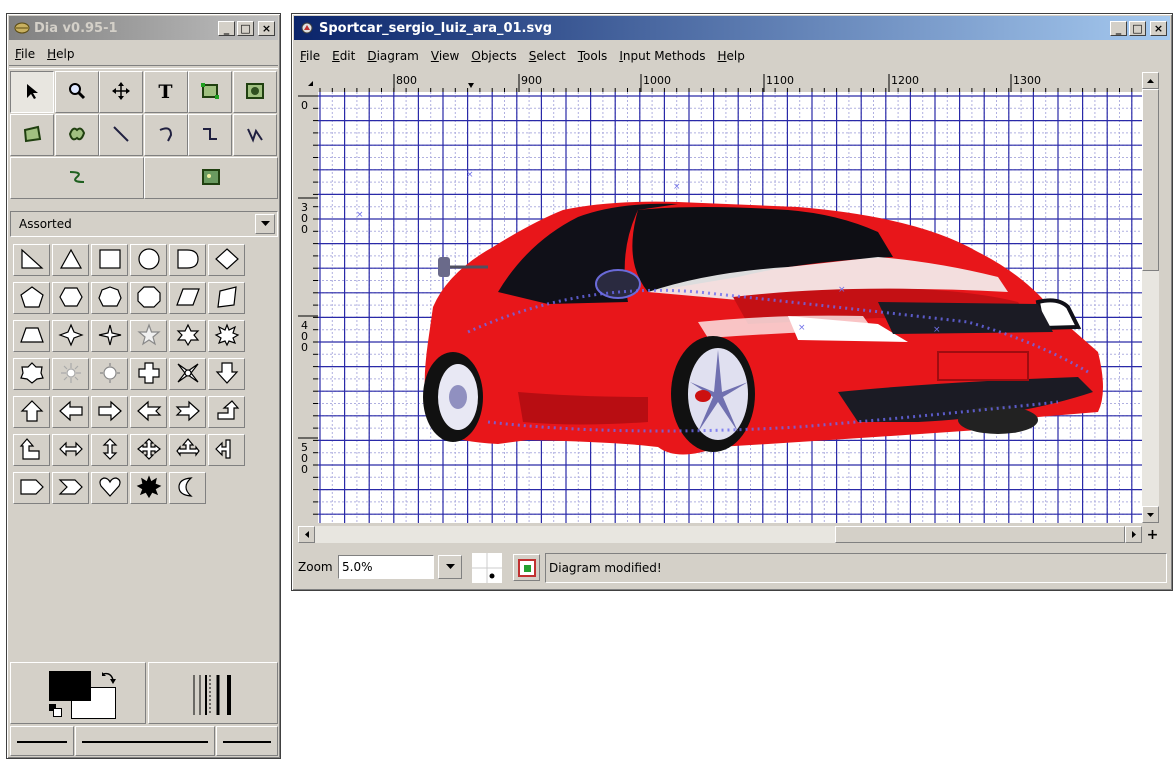 This screenshot has width=1173, height=759. I want to click on shape-circle, so click(148, 260).